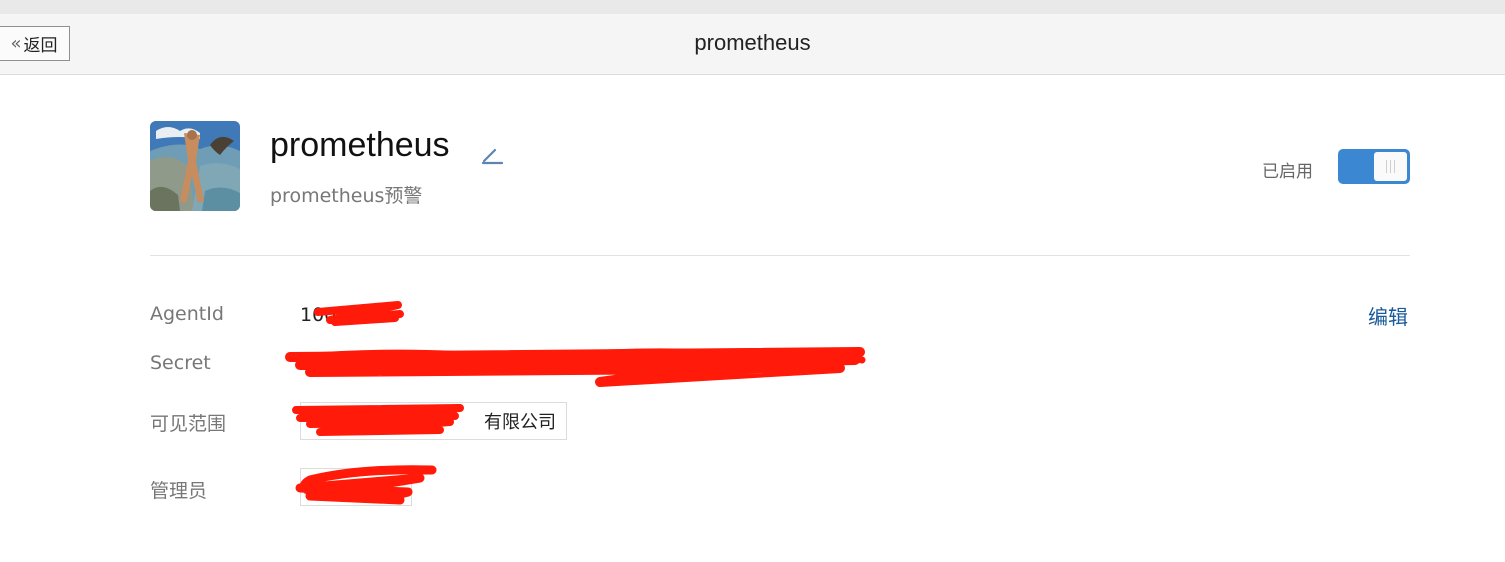 The width and height of the screenshot is (1505, 562). What do you see at coordinates (179, 491) in the screenshot?
I see `admin-label: 管理员` at bounding box center [179, 491].